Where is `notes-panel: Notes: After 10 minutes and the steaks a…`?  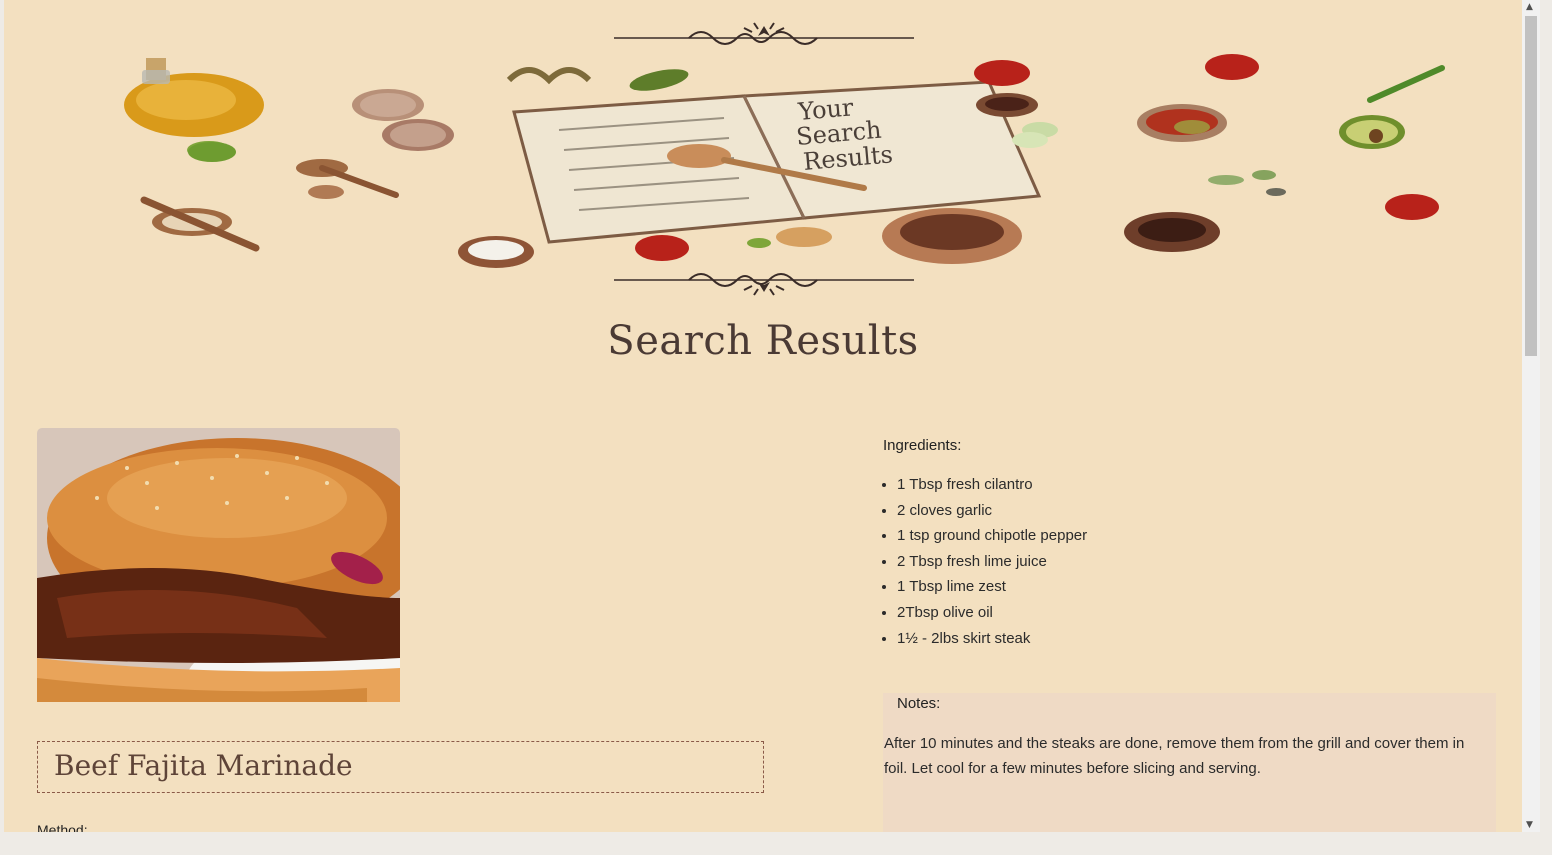 notes-panel: Notes: After 10 minutes and the steaks a… is located at coordinates (1189, 762).